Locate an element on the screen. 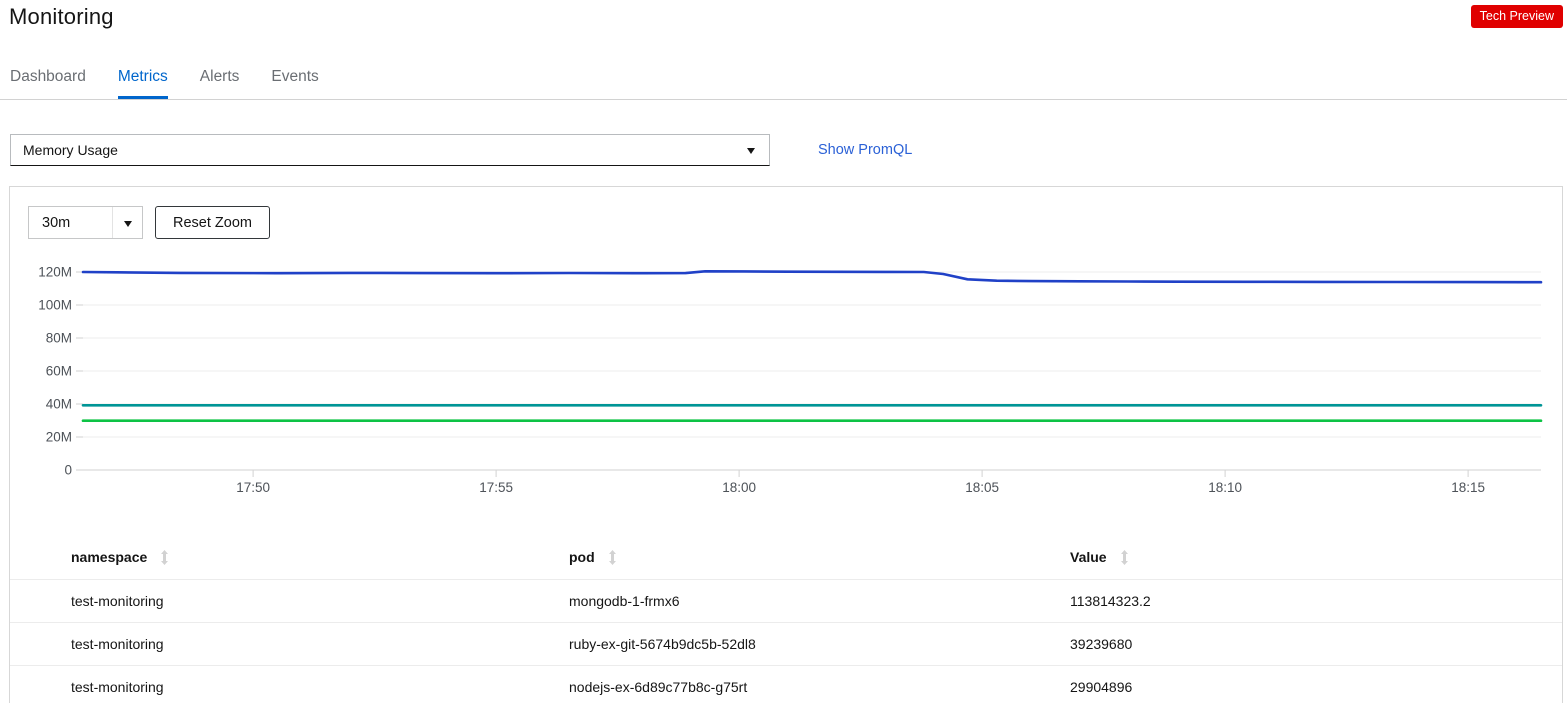 This screenshot has width=1567, height=703. tab-events: Events is located at coordinates (294, 83).